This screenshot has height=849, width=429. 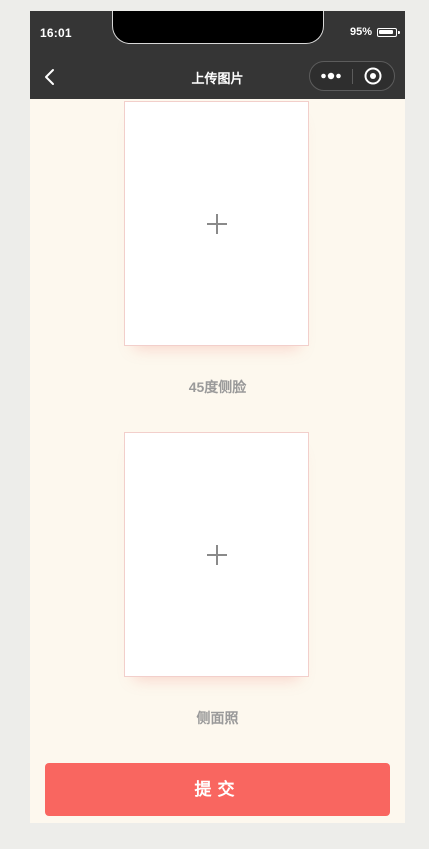 I want to click on battery-indicator: 95%, so click(x=374, y=32).